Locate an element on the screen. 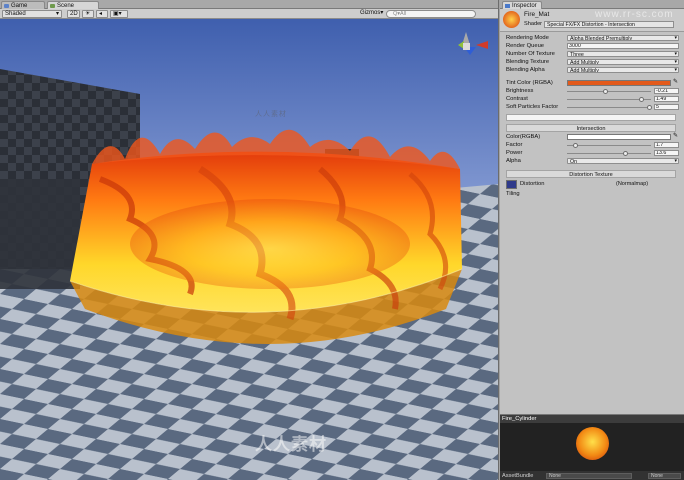  scene-tabbar: Game Scene is located at coordinates (249, 4).